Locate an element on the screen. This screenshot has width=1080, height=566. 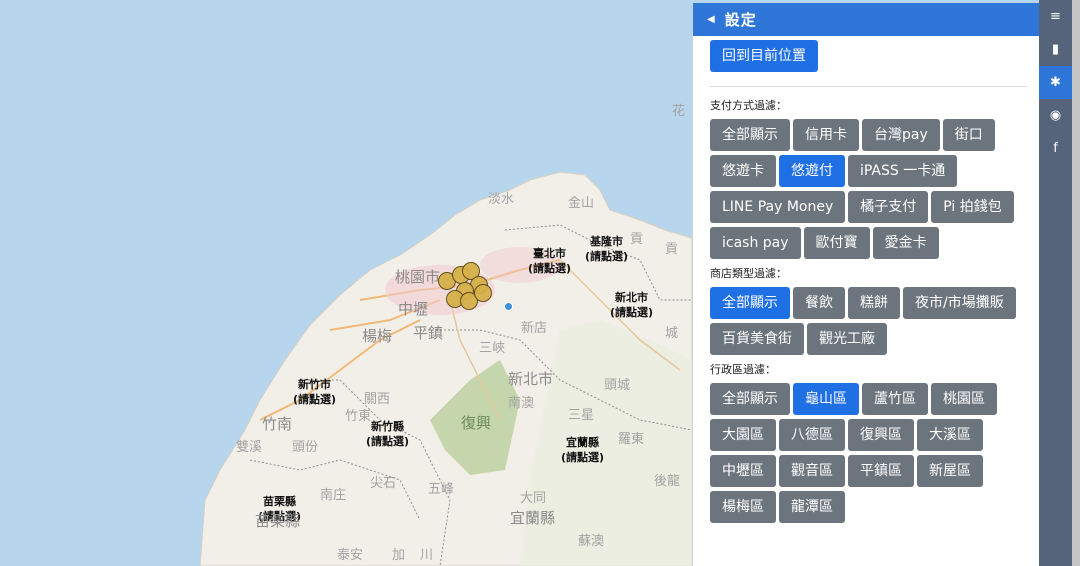
district-option-button: 中壢區 is located at coordinates (743, 471).